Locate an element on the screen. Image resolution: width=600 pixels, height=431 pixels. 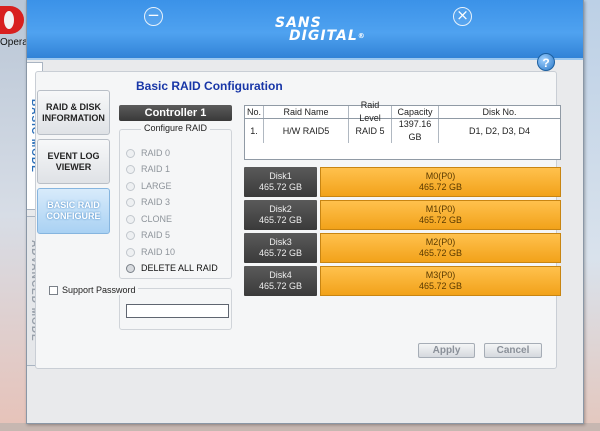
nav-raid-disk-information: RAID & DISK INFORMATION is located at coordinates (73, 112).